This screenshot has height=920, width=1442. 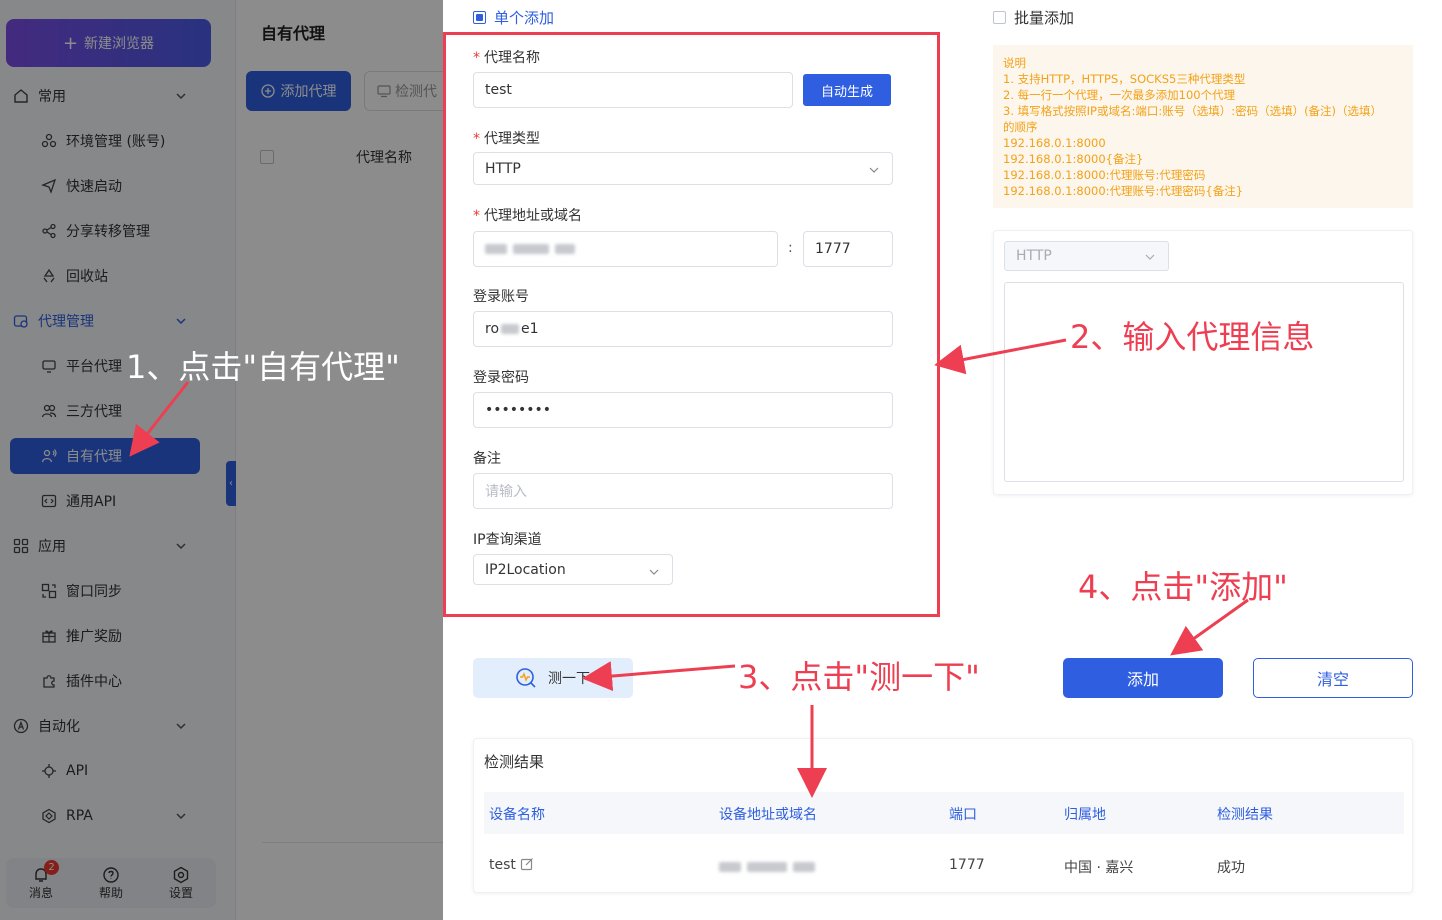 What do you see at coordinates (683, 168) in the screenshot?
I see `proxy-type-select: HTTP` at bounding box center [683, 168].